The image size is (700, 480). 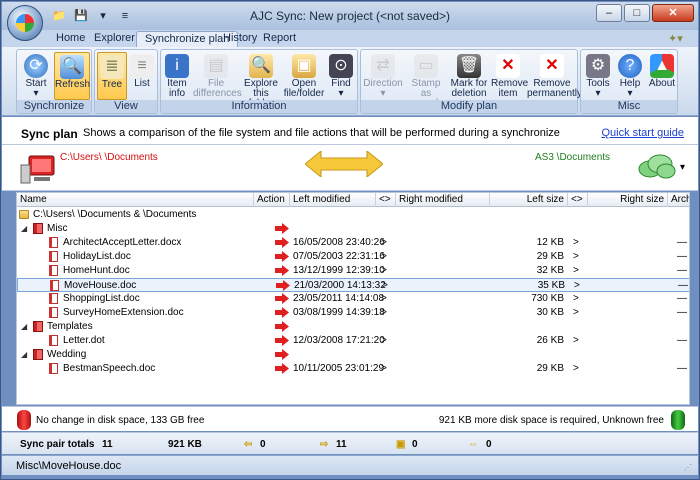 I want to click on sync-plan-title: Sync plan, so click(x=49, y=134).